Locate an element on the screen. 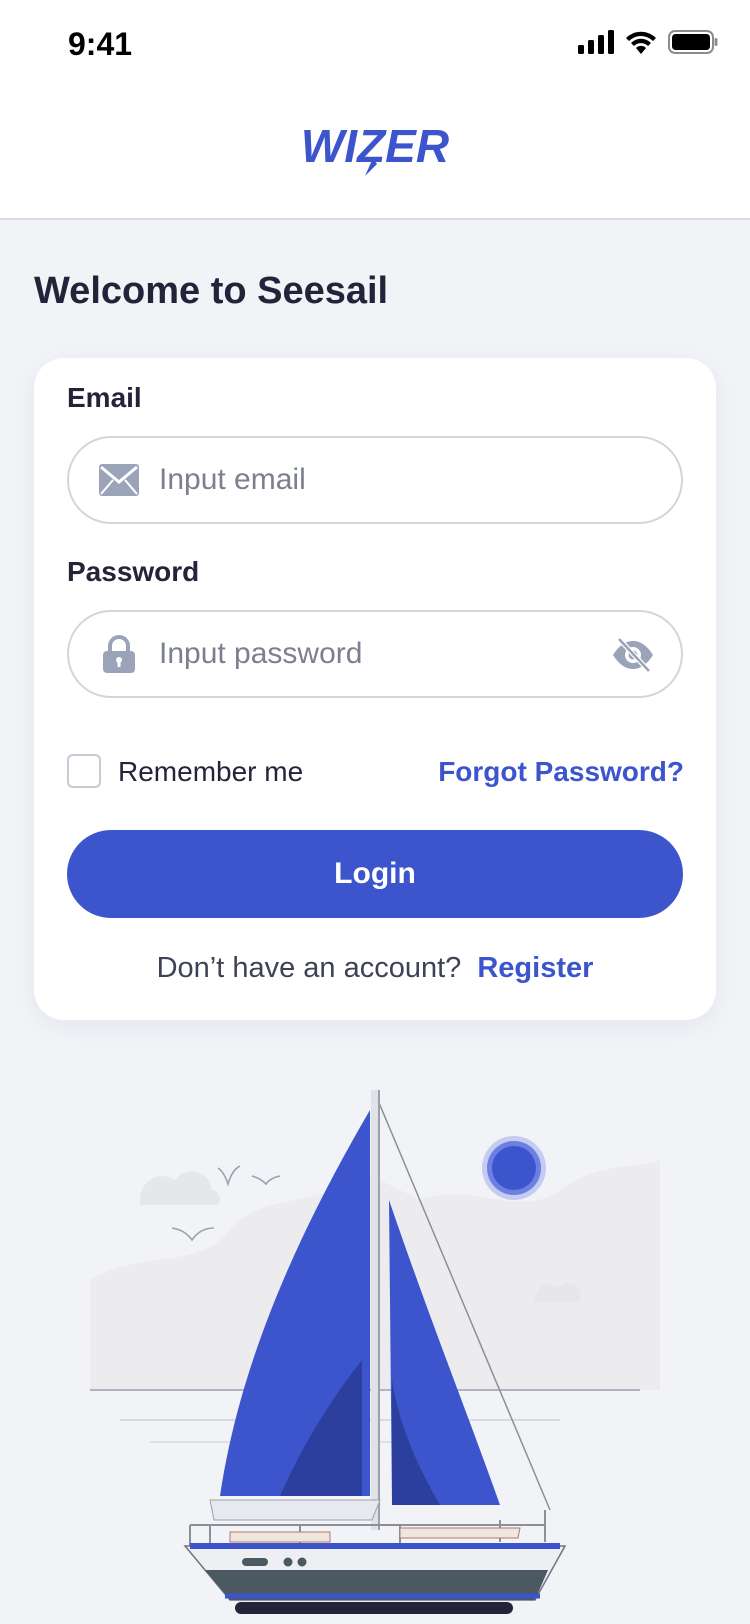 This screenshot has height=1624, width=750. wizer-logo: WIZER is located at coordinates (375, 148).